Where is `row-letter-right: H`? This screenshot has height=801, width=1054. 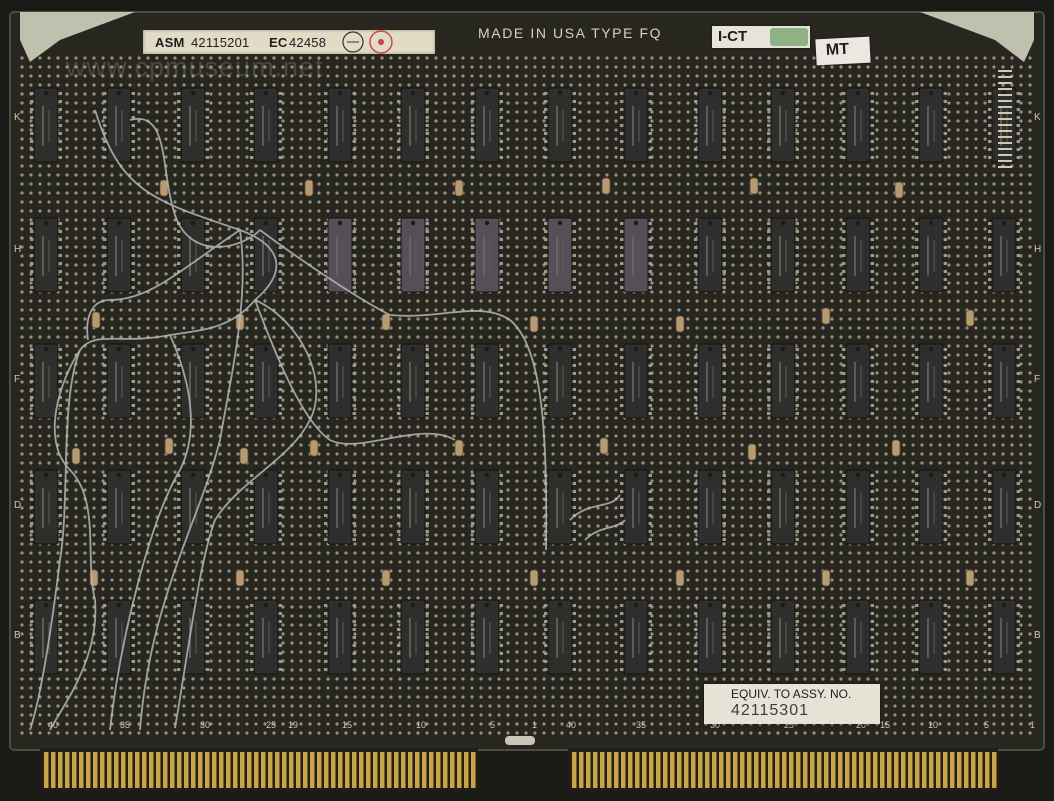 row-letter-right: H is located at coordinates (1037, 249).